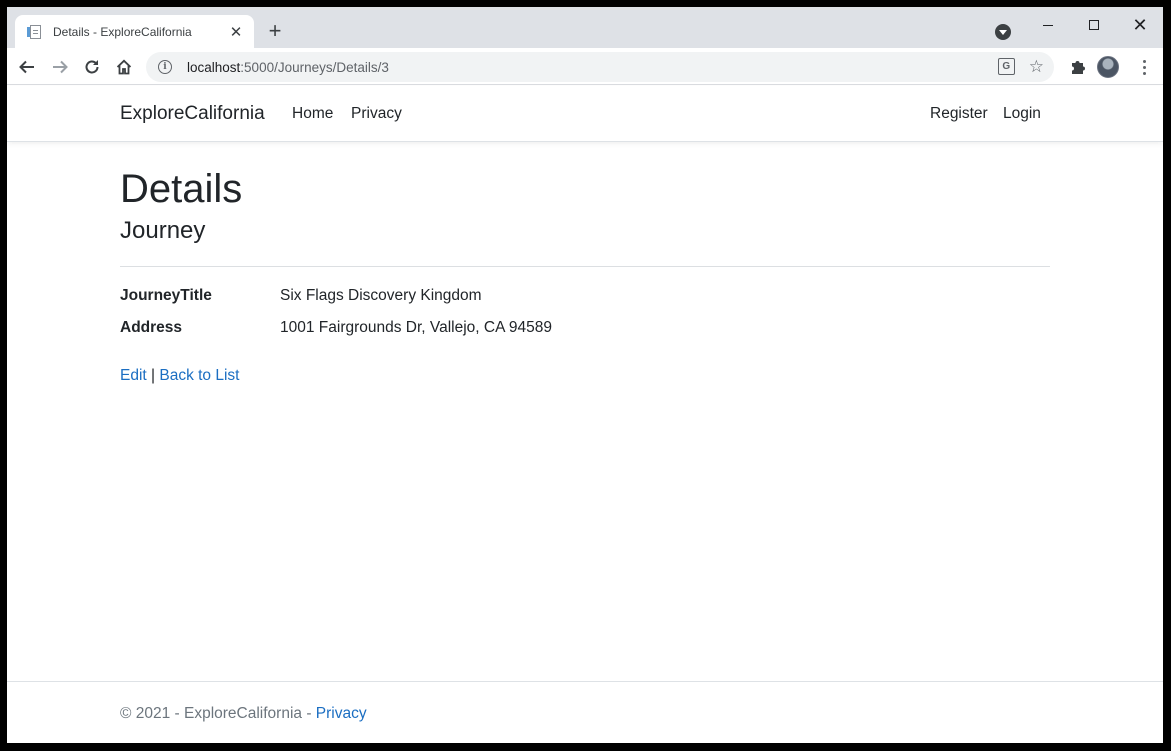  Describe the element at coordinates (1003, 32) in the screenshot. I see `chevron-down-icon` at that location.